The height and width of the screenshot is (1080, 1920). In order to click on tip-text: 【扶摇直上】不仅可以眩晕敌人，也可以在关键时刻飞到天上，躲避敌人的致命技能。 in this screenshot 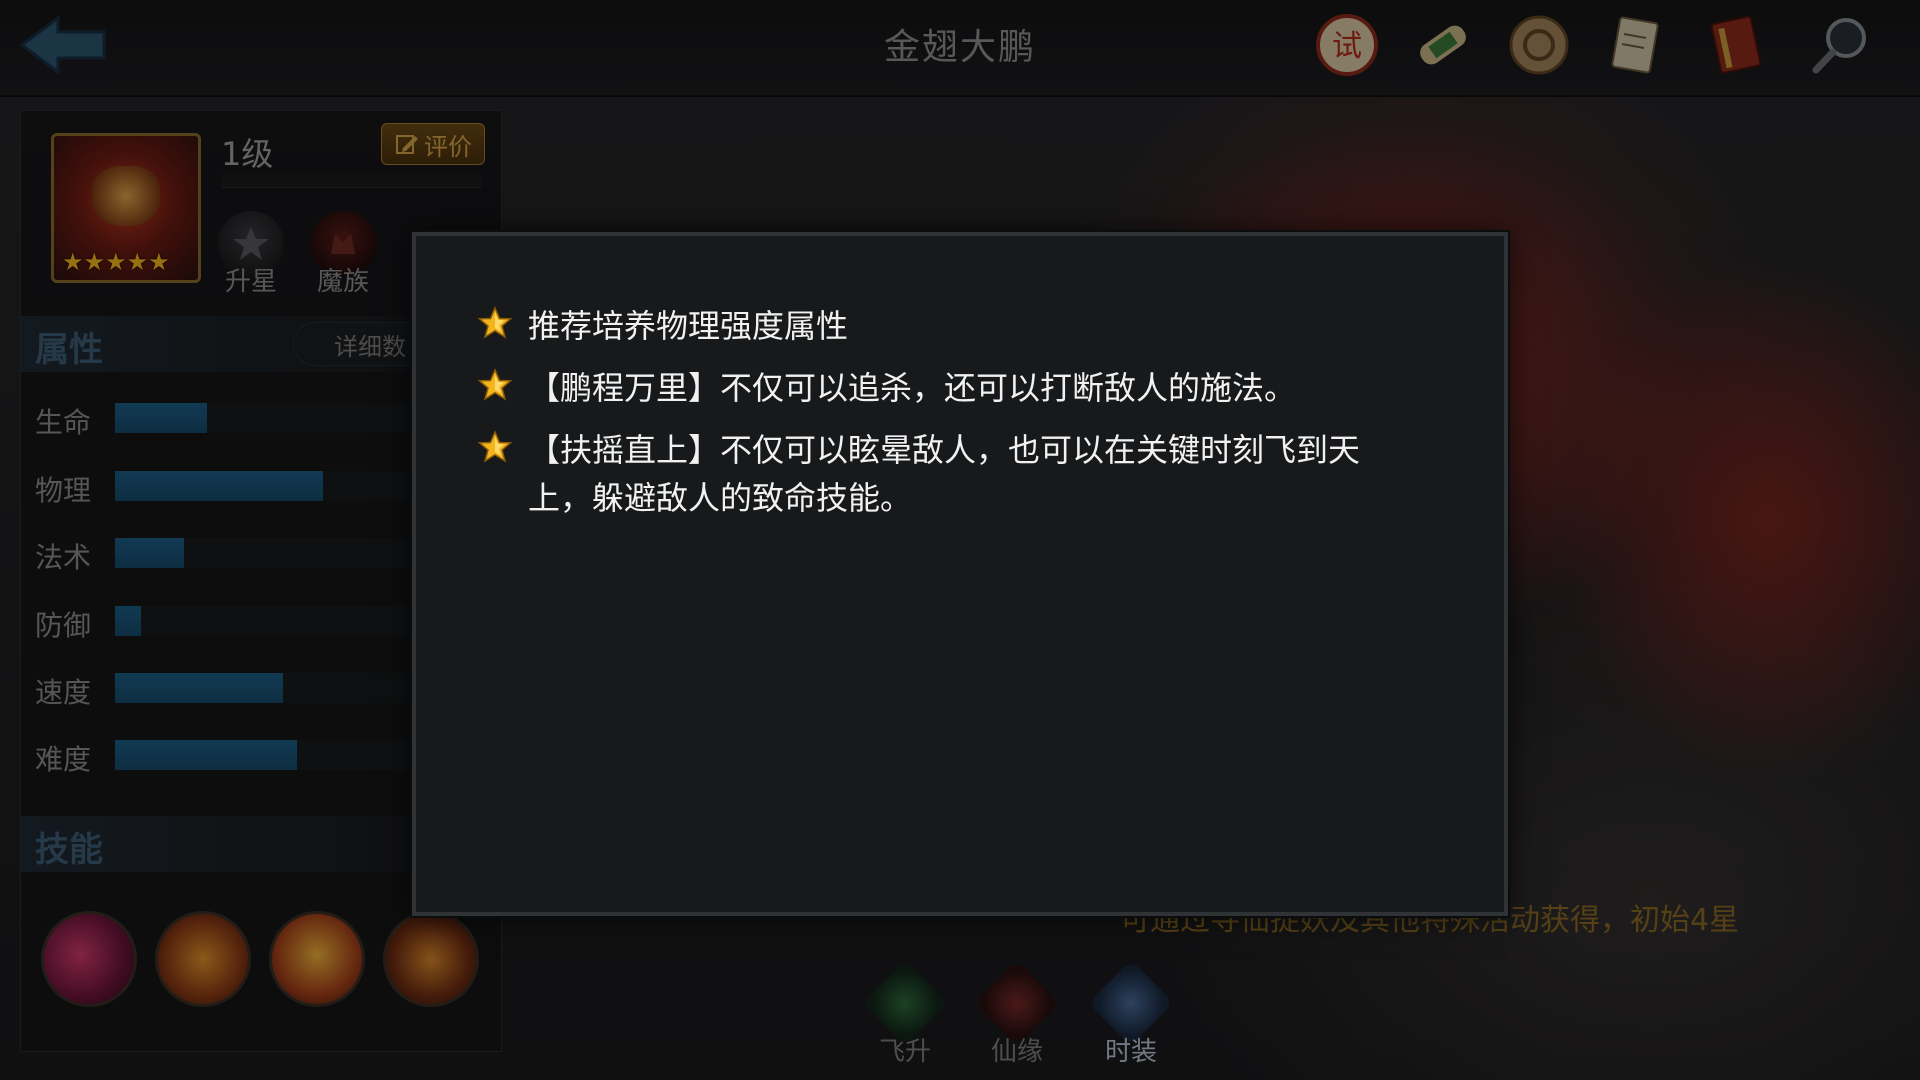, I will do `click(944, 474)`.